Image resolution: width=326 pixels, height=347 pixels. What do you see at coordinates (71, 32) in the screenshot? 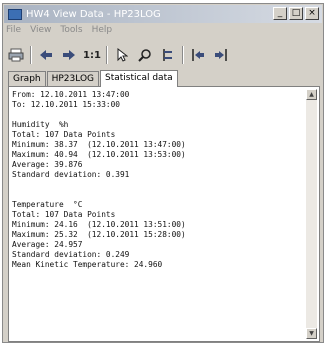
I see `menu-tools: Tools` at bounding box center [71, 32].